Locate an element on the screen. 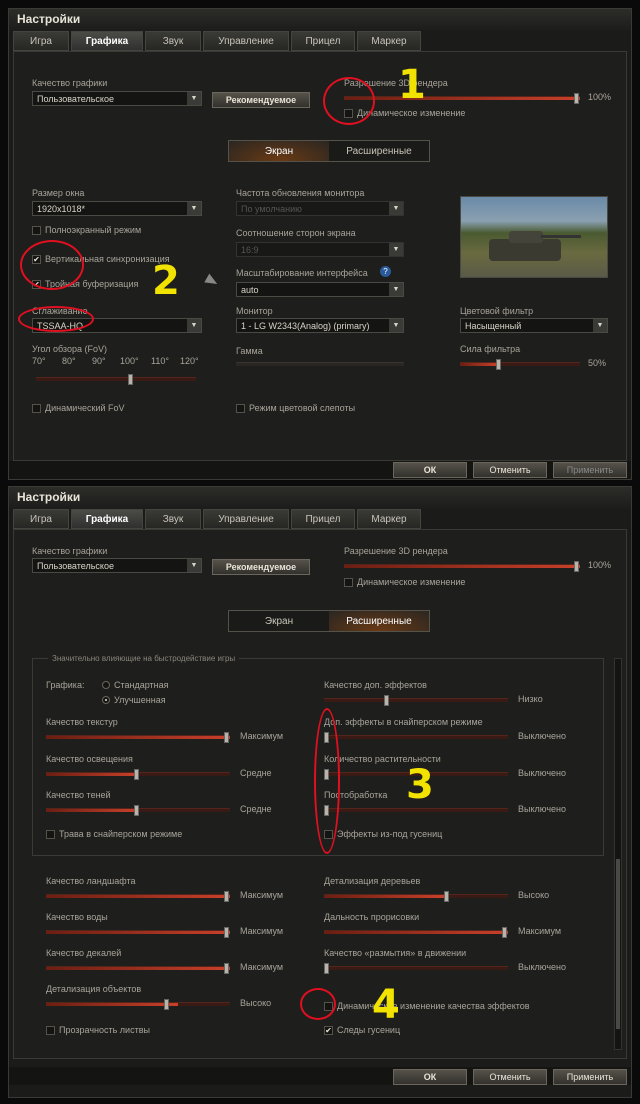 The image size is (640, 1104). landscape-slider is located at coordinates (138, 896).